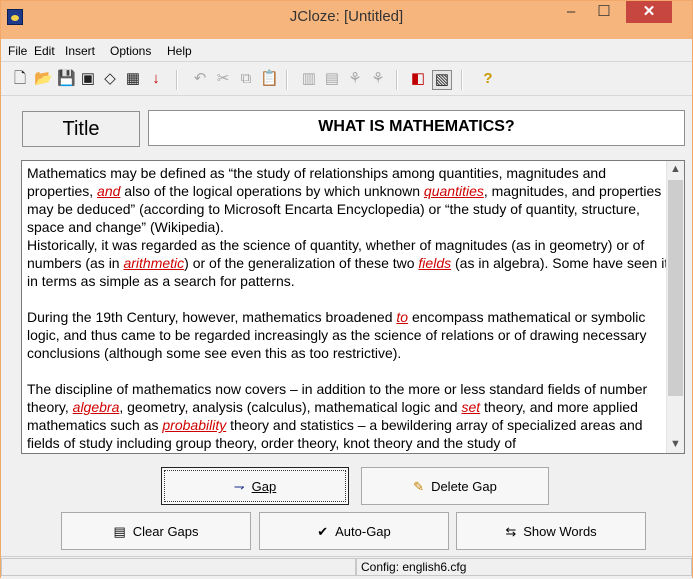 The height and width of the screenshot is (579, 693). I want to click on clear-gaps-button-label: Clear Gaps, so click(165, 531).